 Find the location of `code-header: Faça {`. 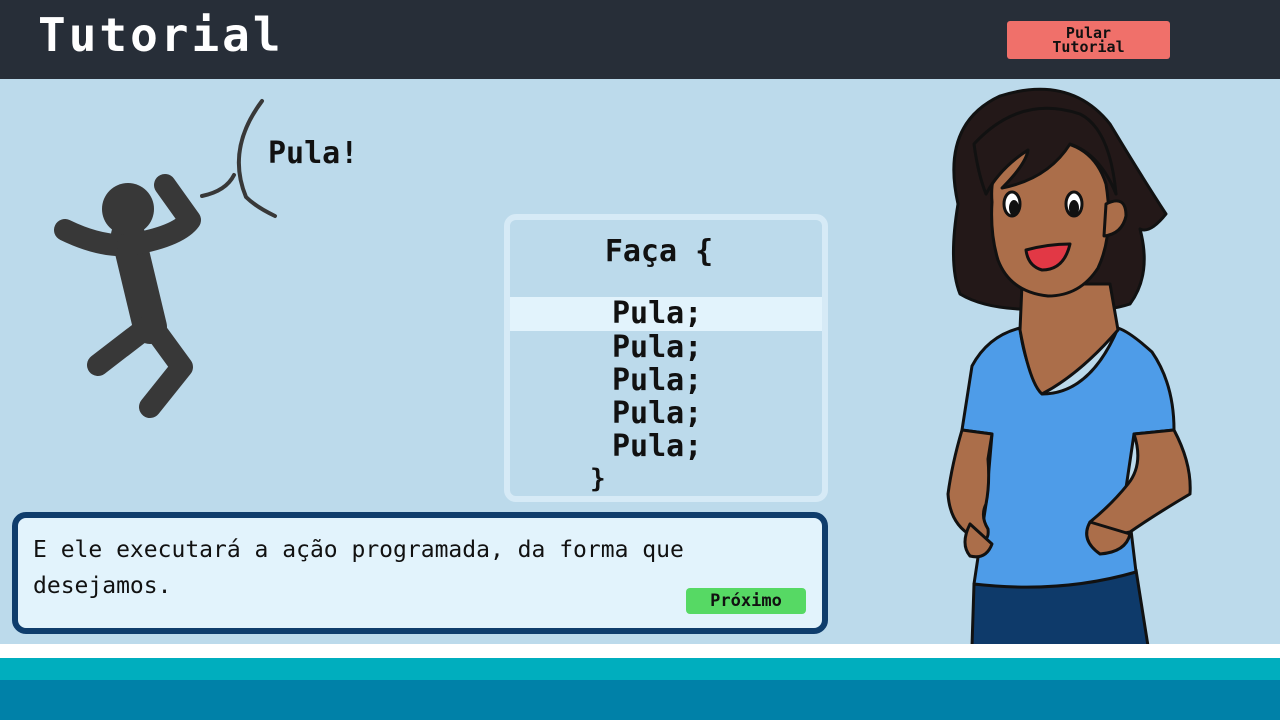

code-header: Faça { is located at coordinates (659, 251).